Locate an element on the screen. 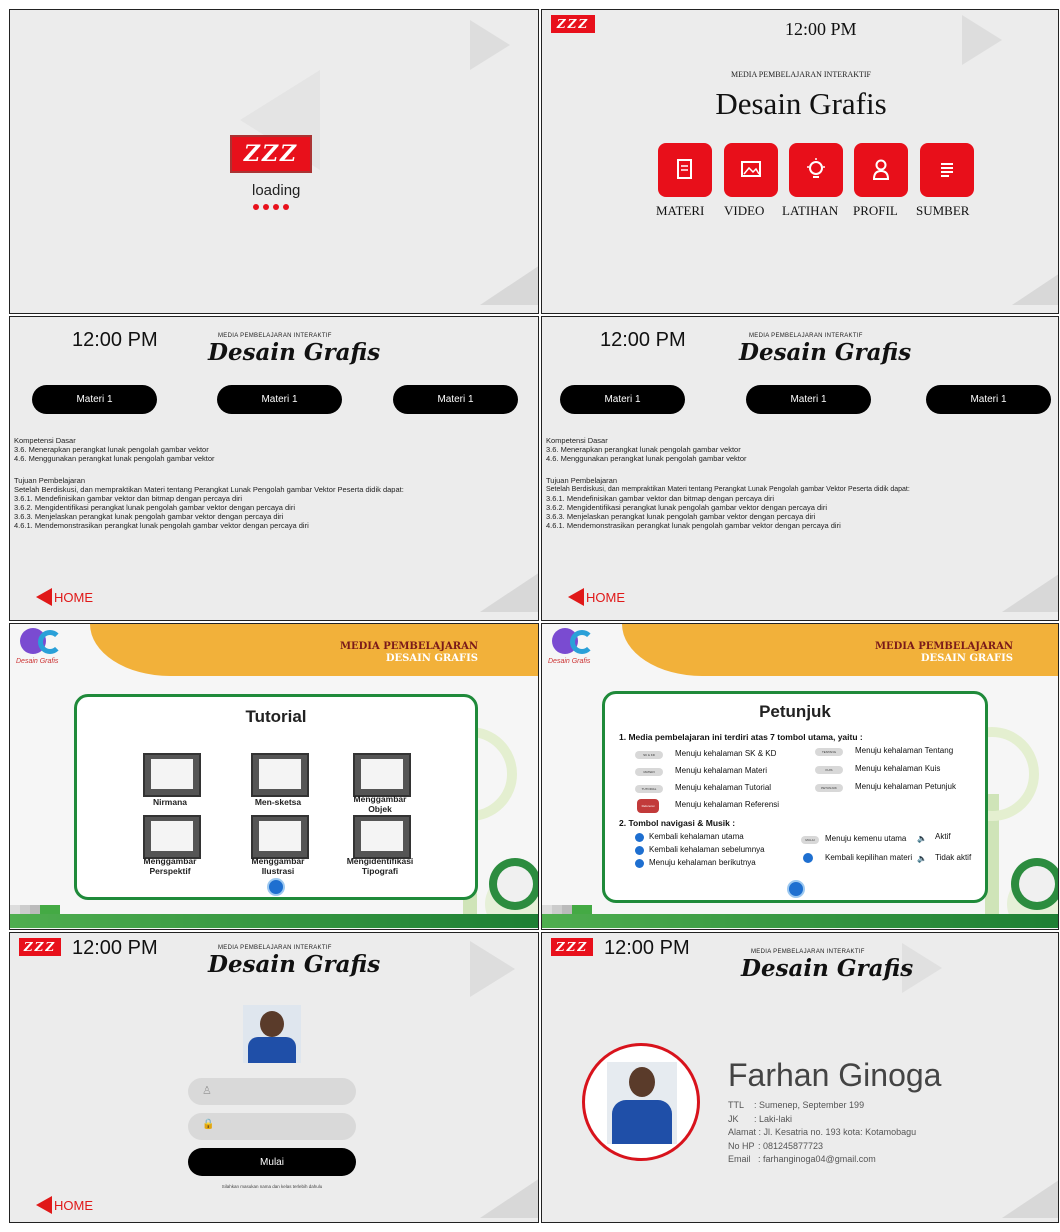 The height and width of the screenshot is (1232, 1060). tutorial-title: Tutorial is located at coordinates (276, 716).